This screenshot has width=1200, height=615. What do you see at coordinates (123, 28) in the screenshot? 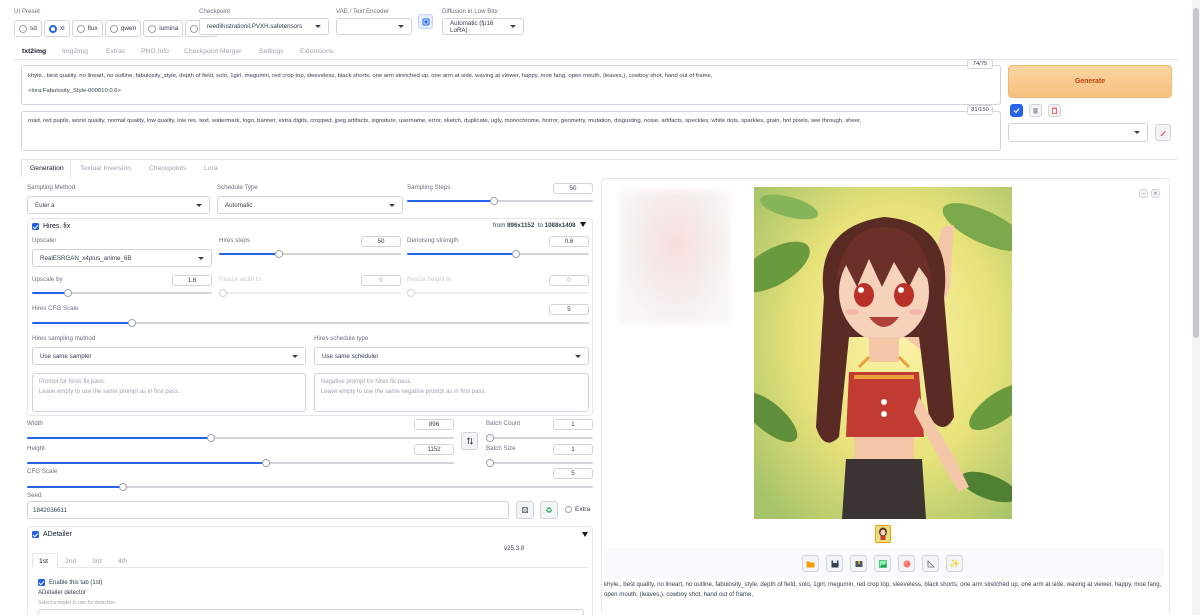
I see `preset-option-qwen: qwen` at bounding box center [123, 28].